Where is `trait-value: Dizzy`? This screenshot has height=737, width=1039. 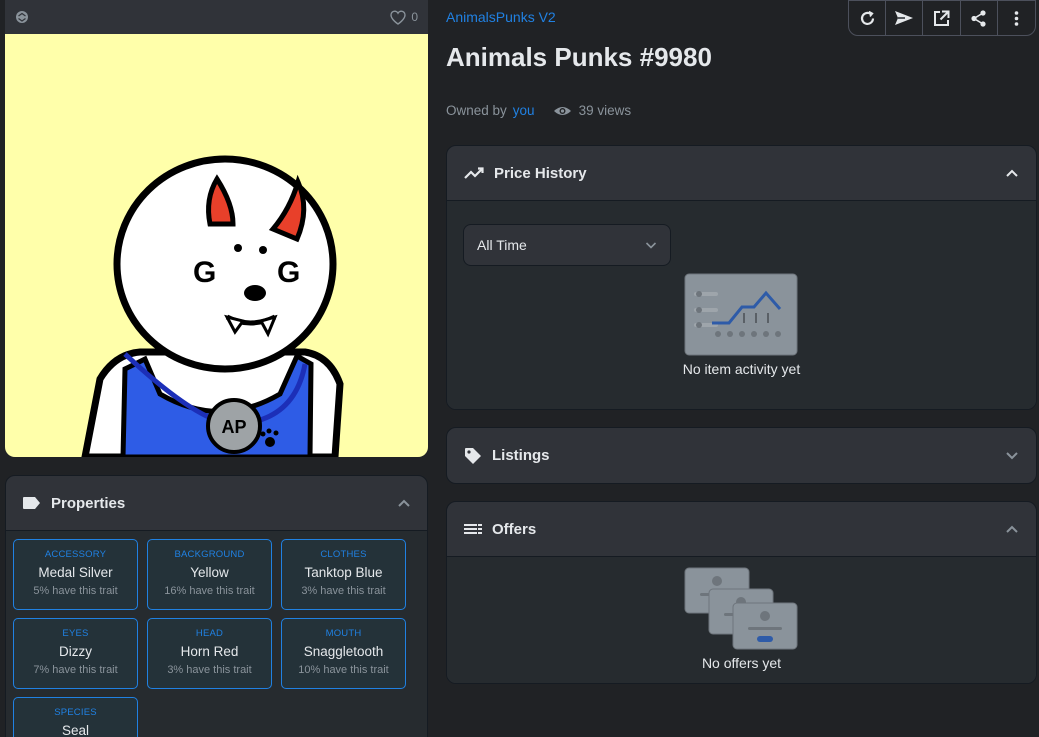 trait-value: Dizzy is located at coordinates (75, 651).